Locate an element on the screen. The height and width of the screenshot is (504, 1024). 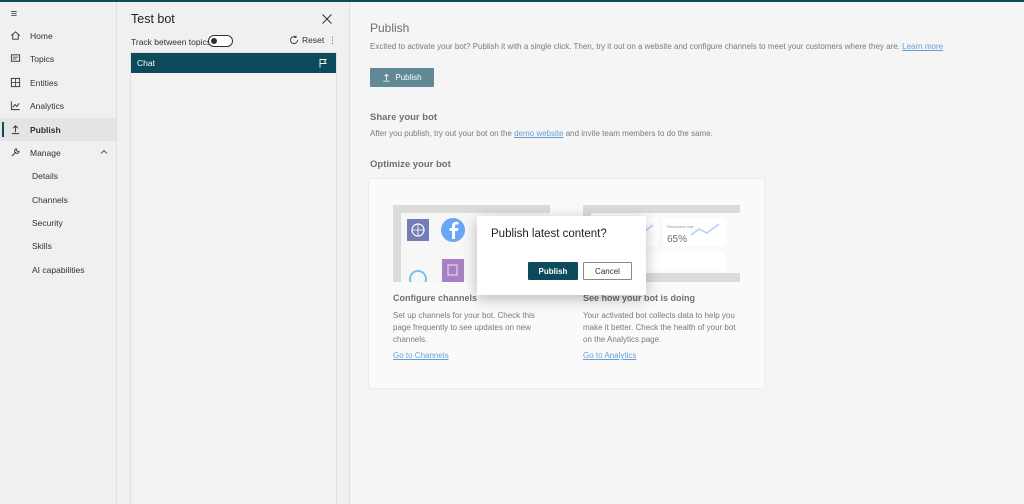
nav-subitem-label: Channels is located at coordinates (50, 199).